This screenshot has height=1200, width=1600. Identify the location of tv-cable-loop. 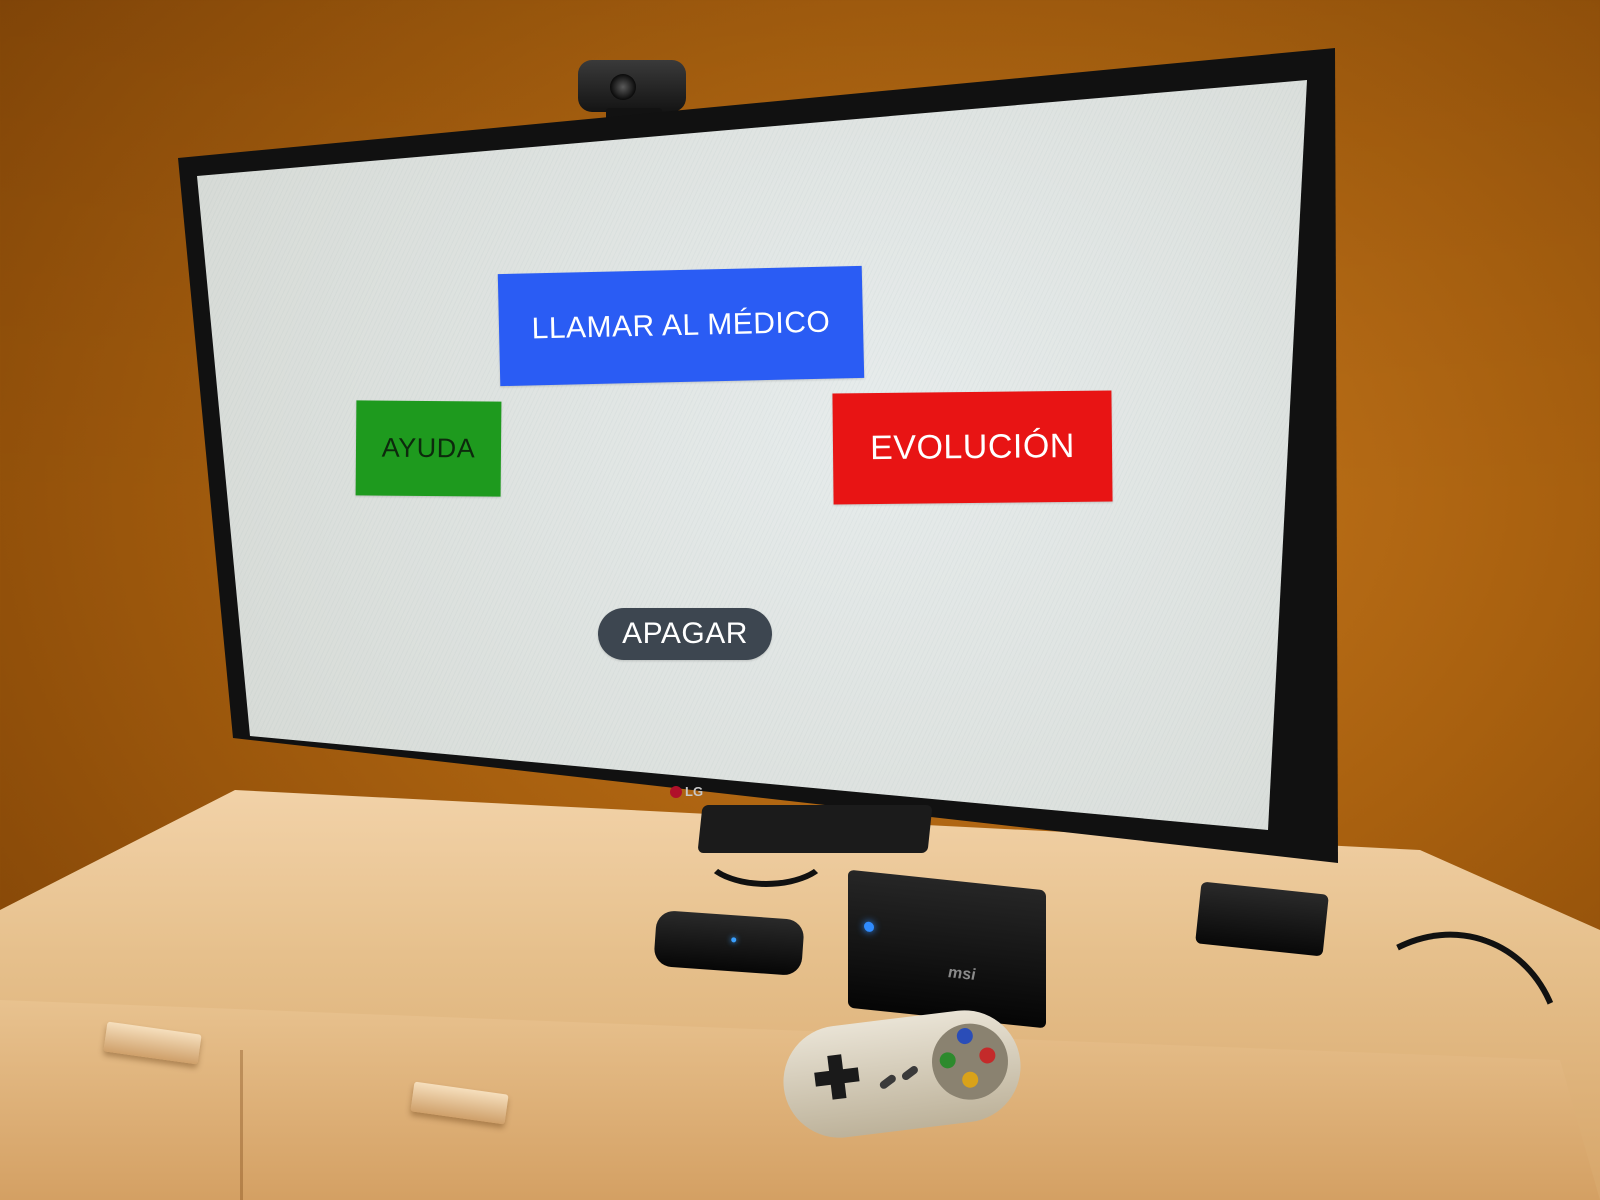
(766, 851).